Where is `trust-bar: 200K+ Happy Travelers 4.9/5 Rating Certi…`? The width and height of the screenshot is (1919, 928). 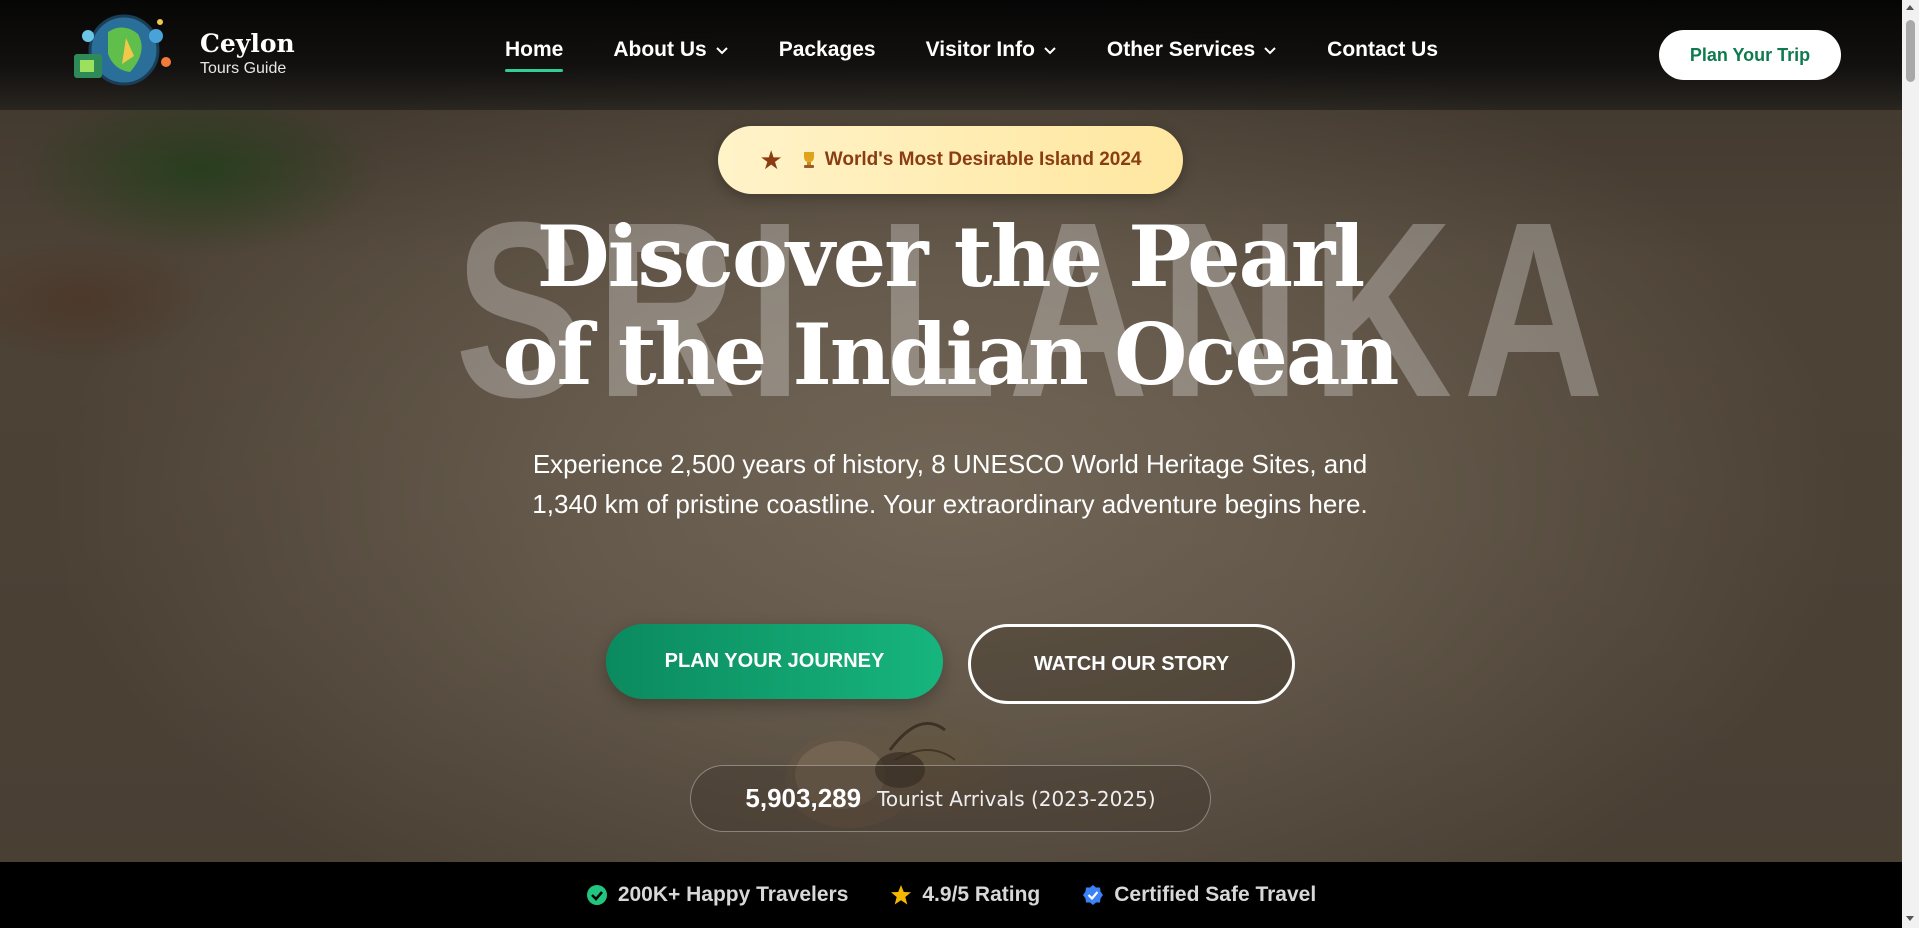 trust-bar: 200K+ Happy Travelers 4.9/5 Rating Certi… is located at coordinates (951, 895).